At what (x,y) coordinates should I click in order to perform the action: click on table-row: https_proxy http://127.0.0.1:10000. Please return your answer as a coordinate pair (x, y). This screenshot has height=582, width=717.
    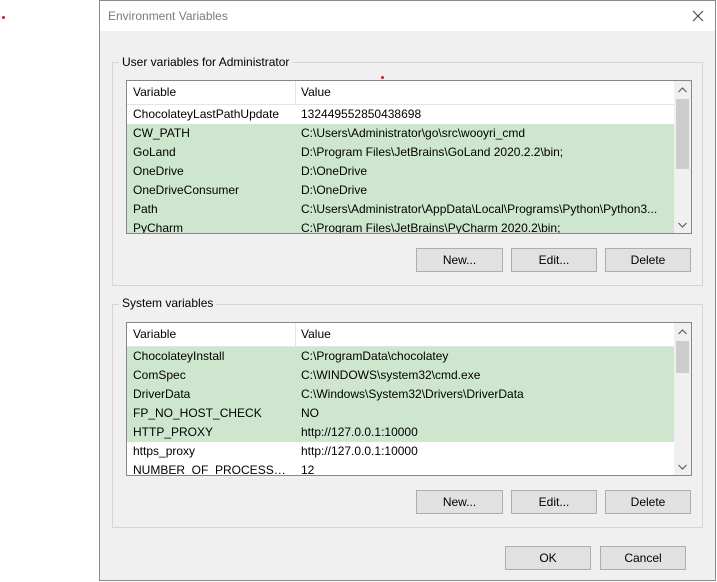
    Looking at the image, I should click on (400, 451).